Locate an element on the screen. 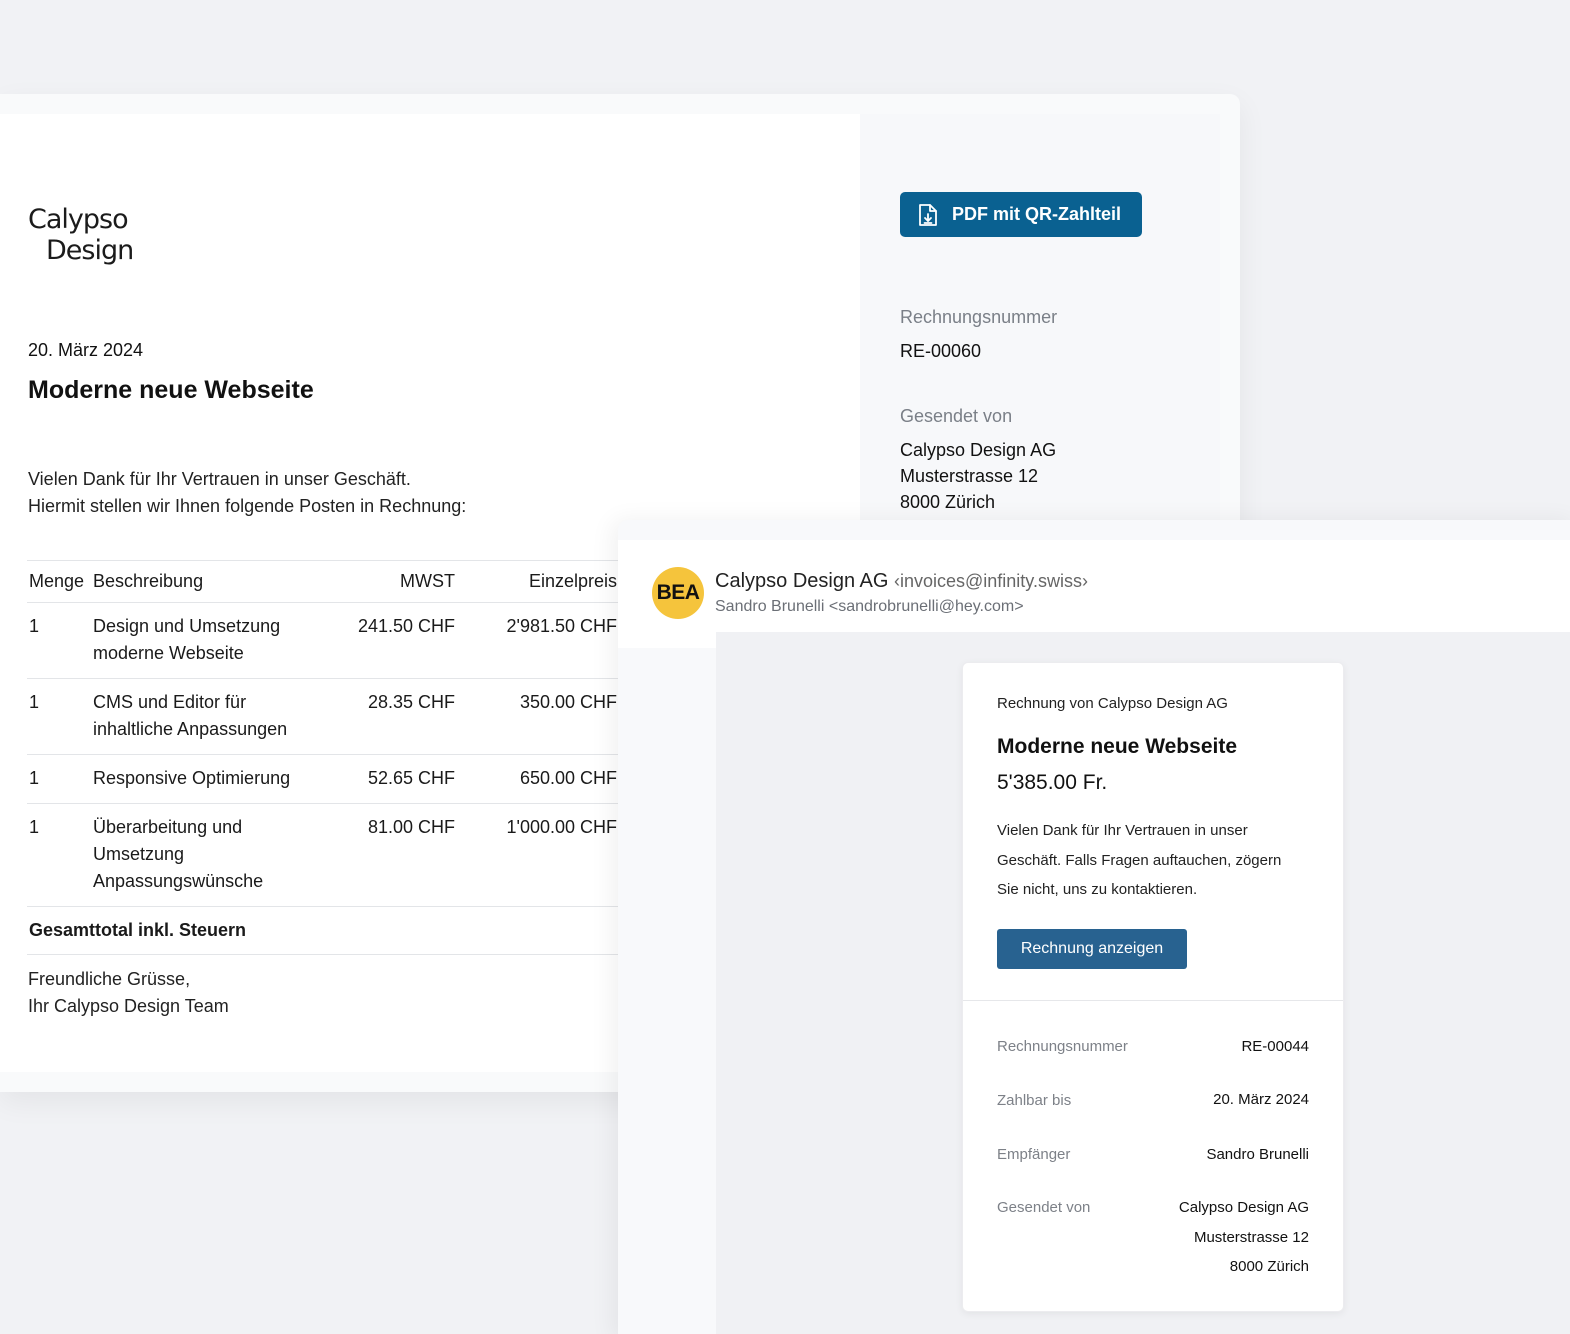 Image resolution: width=1570 pixels, height=1334 pixels. email-sender-address: ‹invoices@infinity.swiss› is located at coordinates (990, 581).